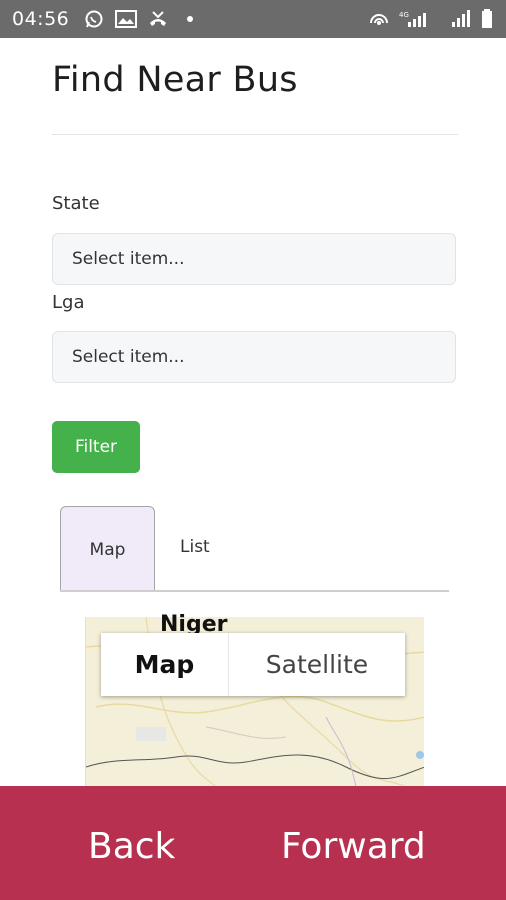 The height and width of the screenshot is (900, 506). I want to click on status-bar: 04:56 4G, so click(253, 19).